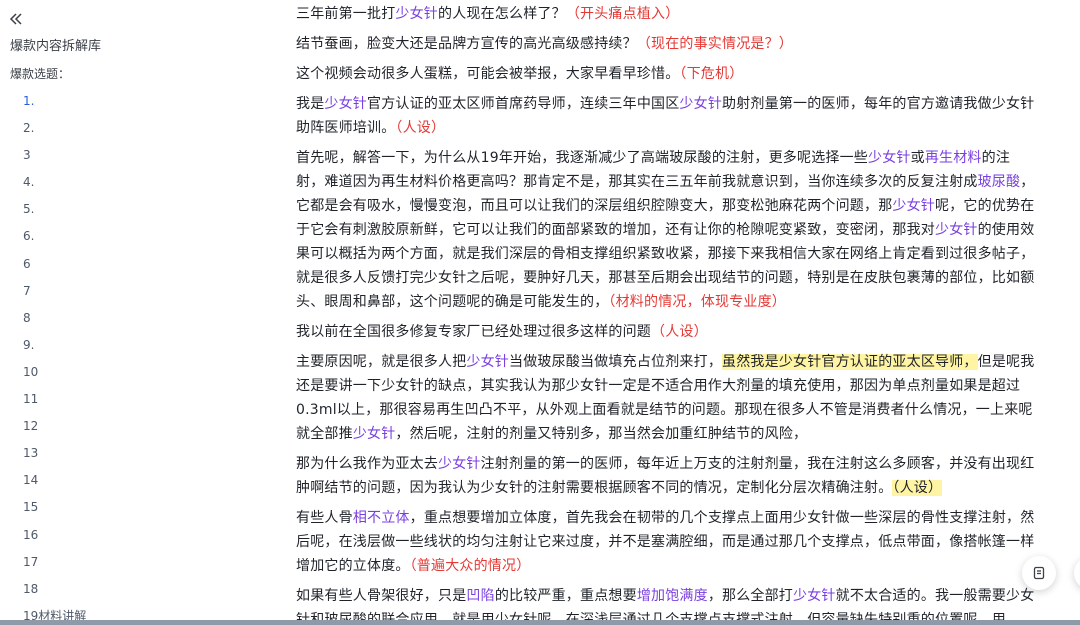 The width and height of the screenshot is (1080, 625). What do you see at coordinates (917, 158) in the screenshot?
I see `text: 或` at bounding box center [917, 158].